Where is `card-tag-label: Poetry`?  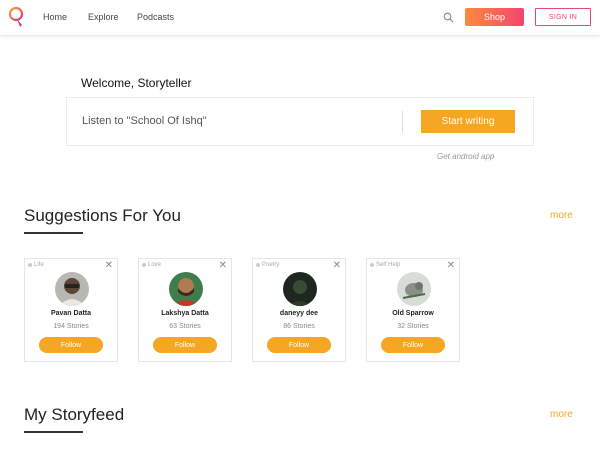
card-tag-label: Poetry is located at coordinates (271, 265).